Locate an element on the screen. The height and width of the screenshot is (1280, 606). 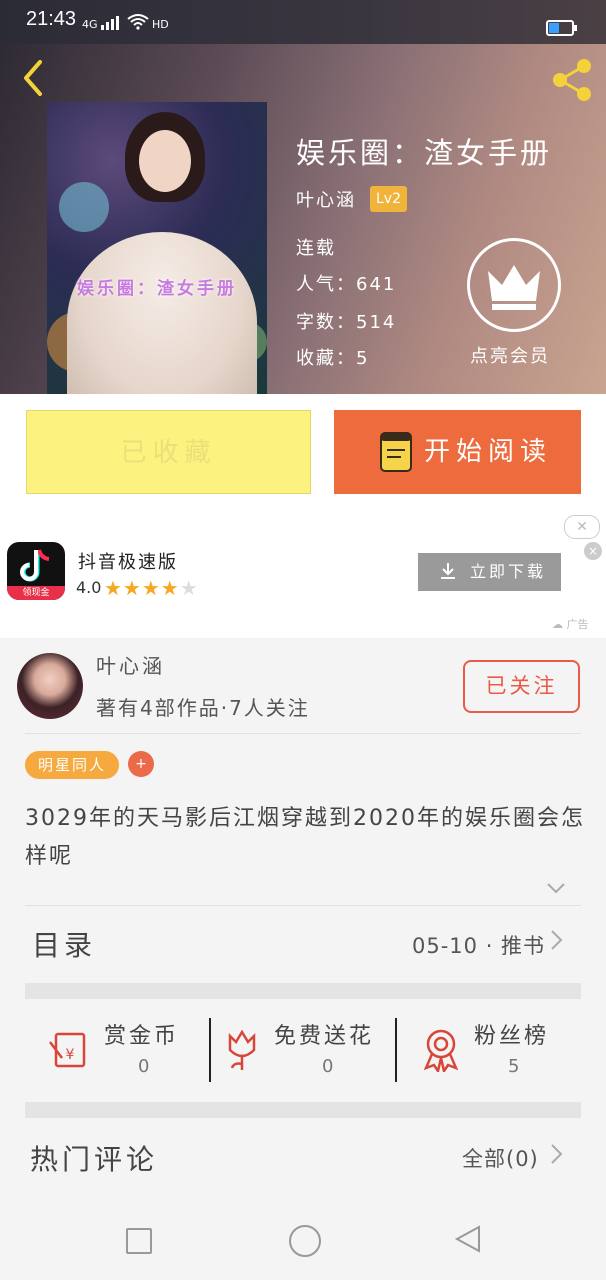
ad-dismiss-icon: ✕ is located at coordinates (582, 527).